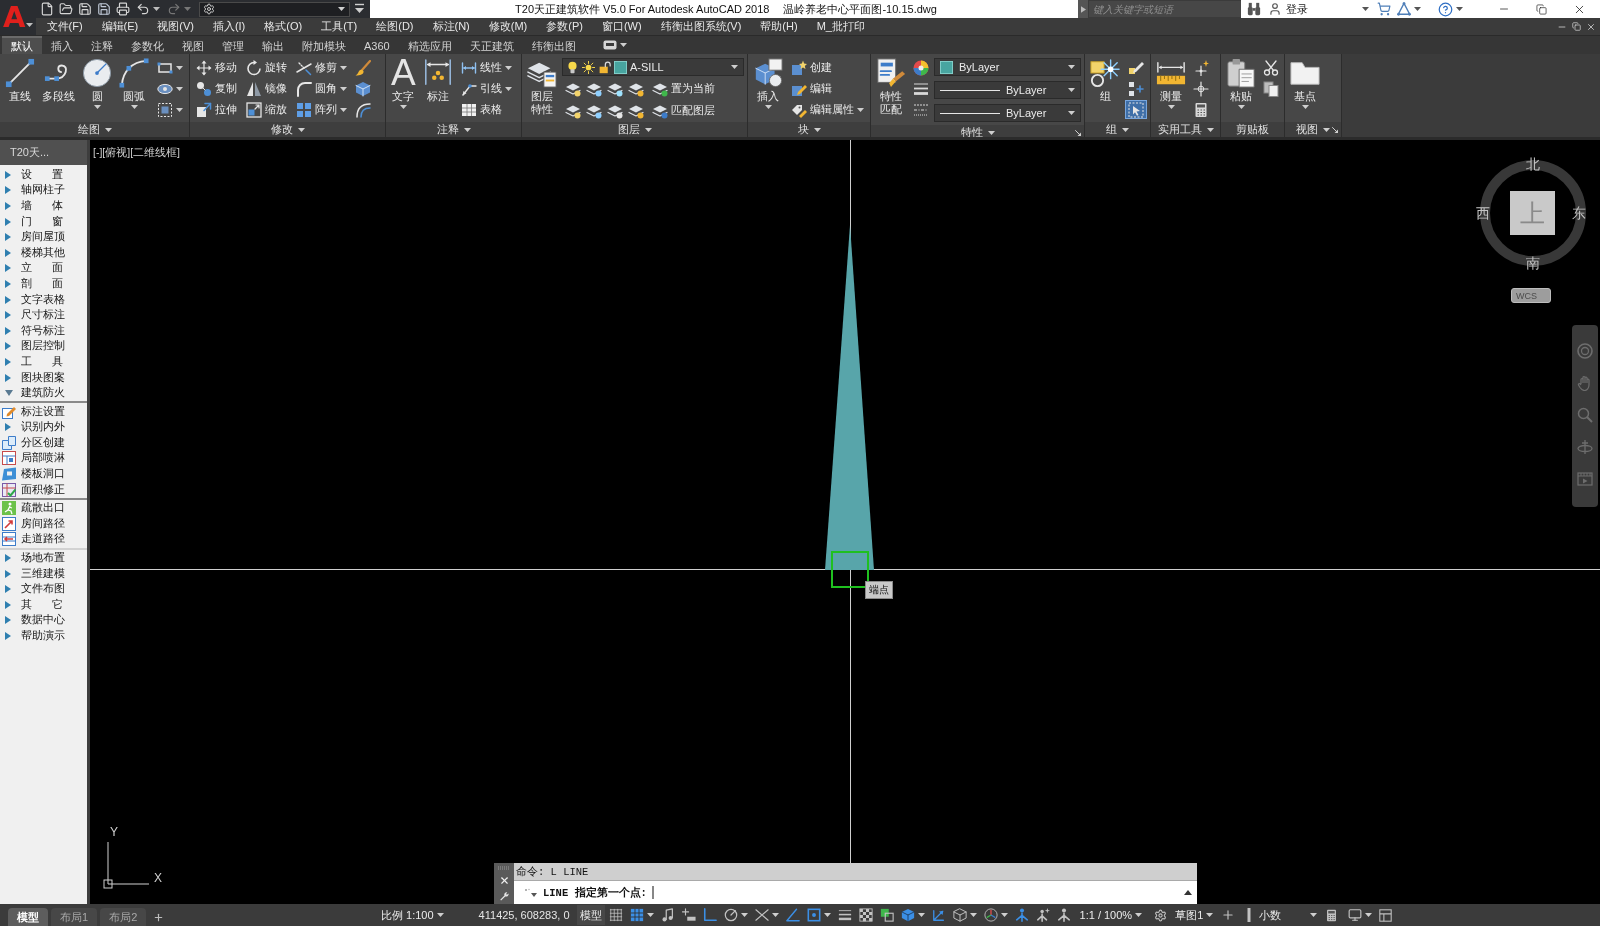  What do you see at coordinates (860, 9) in the screenshot?
I see `document-name: 温岭养老中心平面图-10.15.dwg` at bounding box center [860, 9].